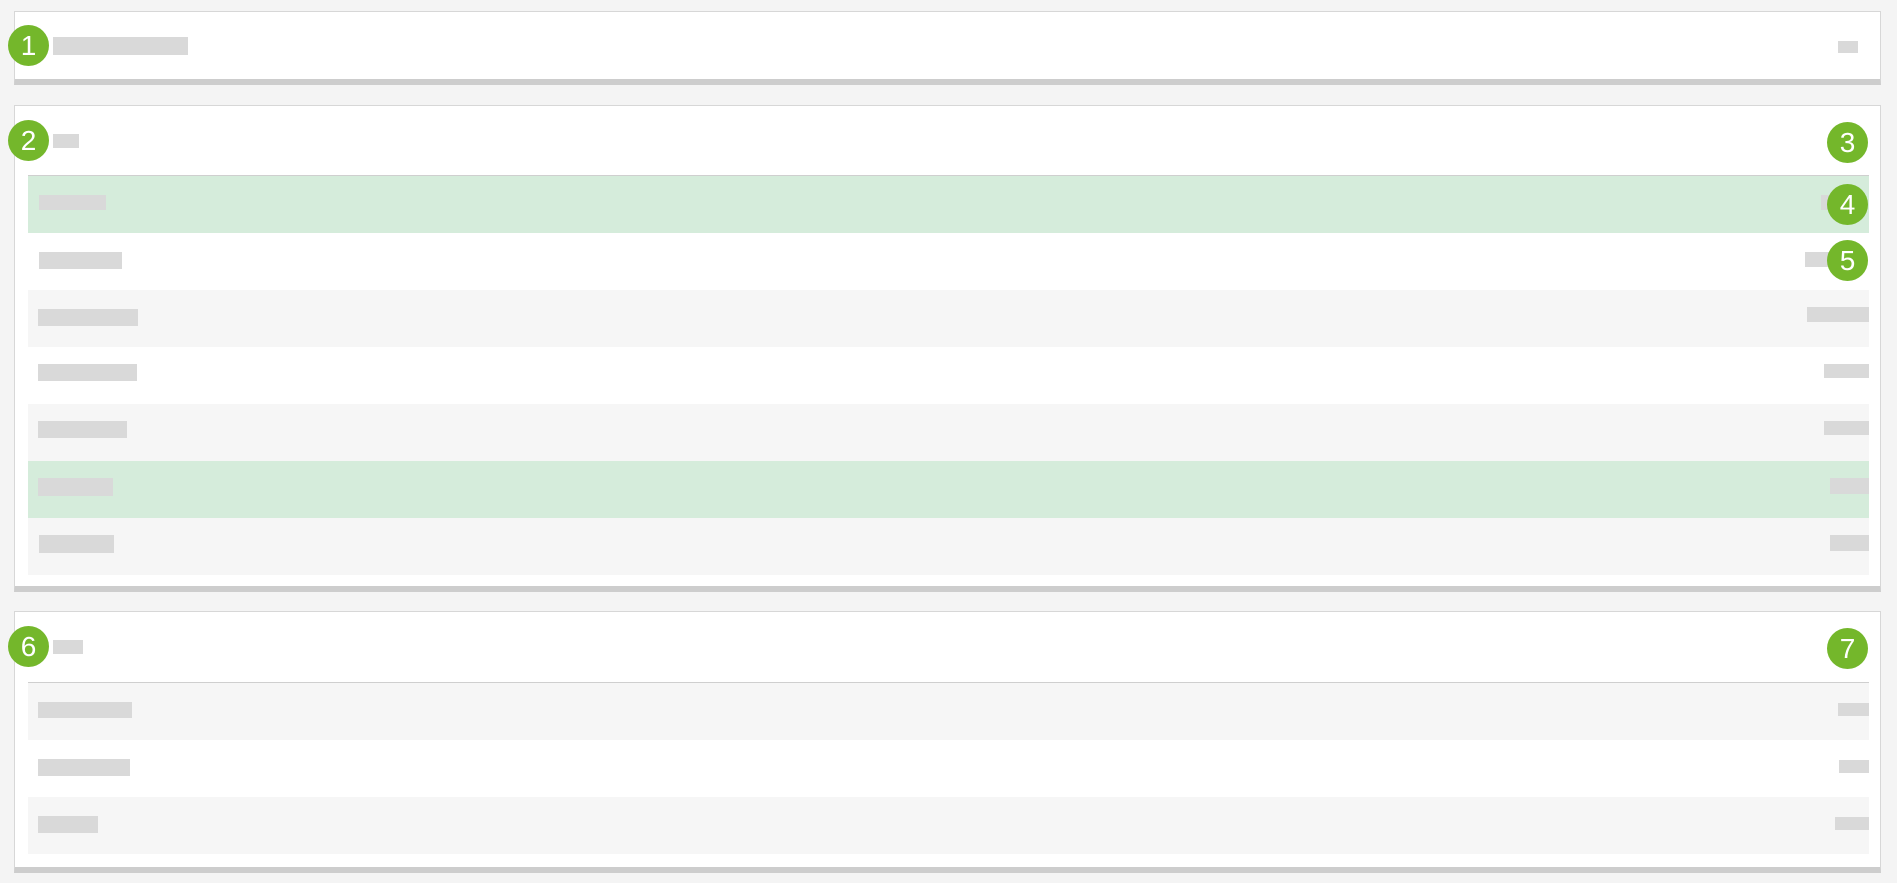 This screenshot has height=883, width=1897. What do you see at coordinates (1847, 142) in the screenshot?
I see `callout-badge-3: 3` at bounding box center [1847, 142].